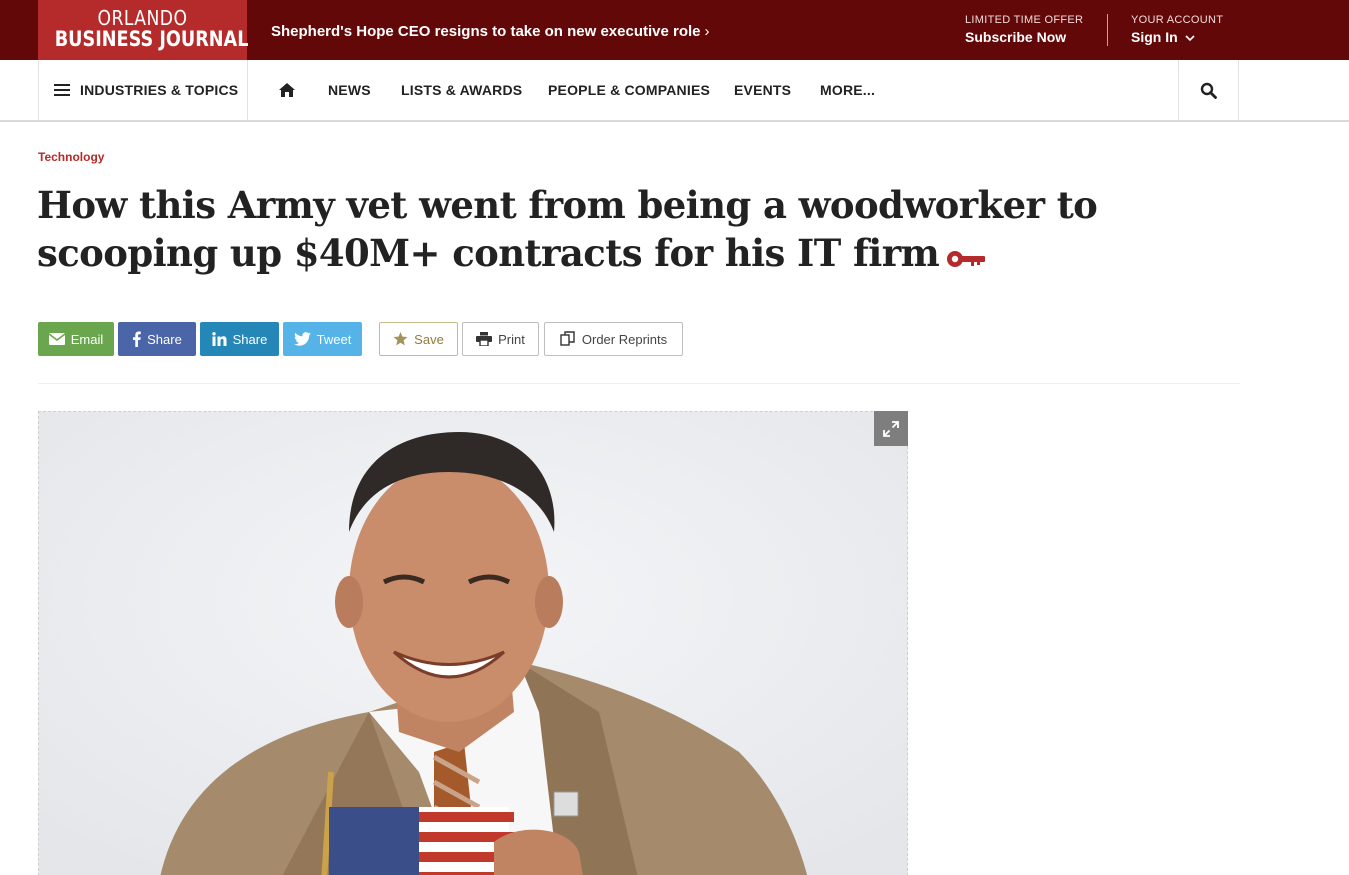 The width and height of the screenshot is (1349, 875). Describe the element at coordinates (707, 31) in the screenshot. I see `chevron-right-icon: ›` at that location.